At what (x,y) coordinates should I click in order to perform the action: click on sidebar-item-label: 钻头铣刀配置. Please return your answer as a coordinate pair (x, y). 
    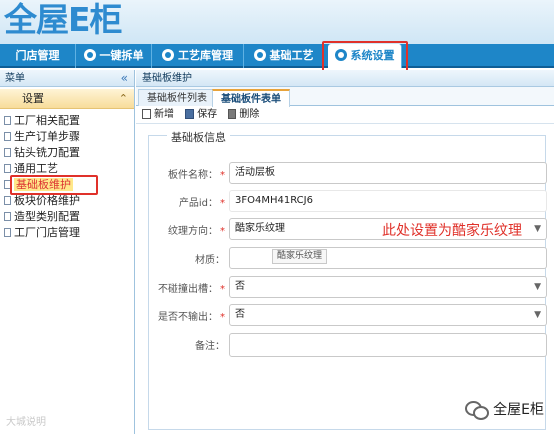
    Looking at the image, I should click on (47, 152).